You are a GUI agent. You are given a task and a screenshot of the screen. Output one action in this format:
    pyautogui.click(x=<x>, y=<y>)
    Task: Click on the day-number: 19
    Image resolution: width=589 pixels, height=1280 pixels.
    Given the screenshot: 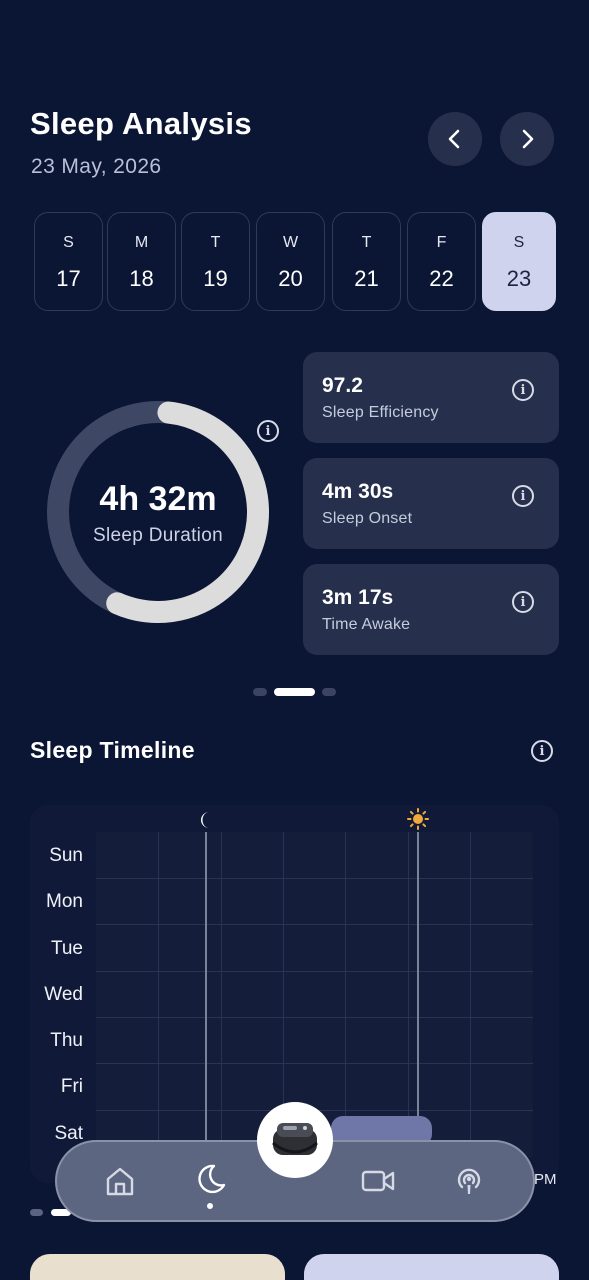 What is the action you would take?
    pyautogui.click(x=215, y=278)
    